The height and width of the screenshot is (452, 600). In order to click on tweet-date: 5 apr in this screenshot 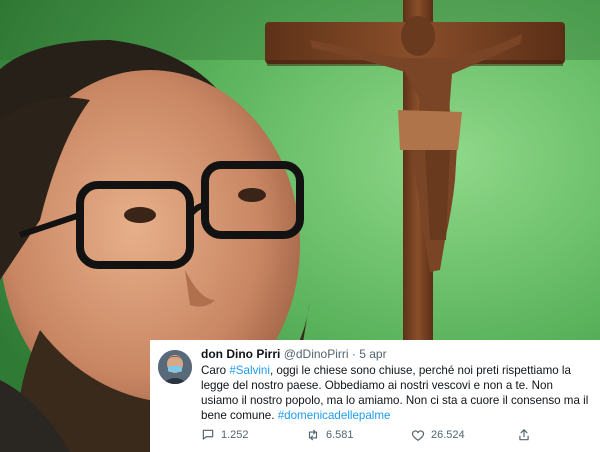, I will do `click(372, 354)`.